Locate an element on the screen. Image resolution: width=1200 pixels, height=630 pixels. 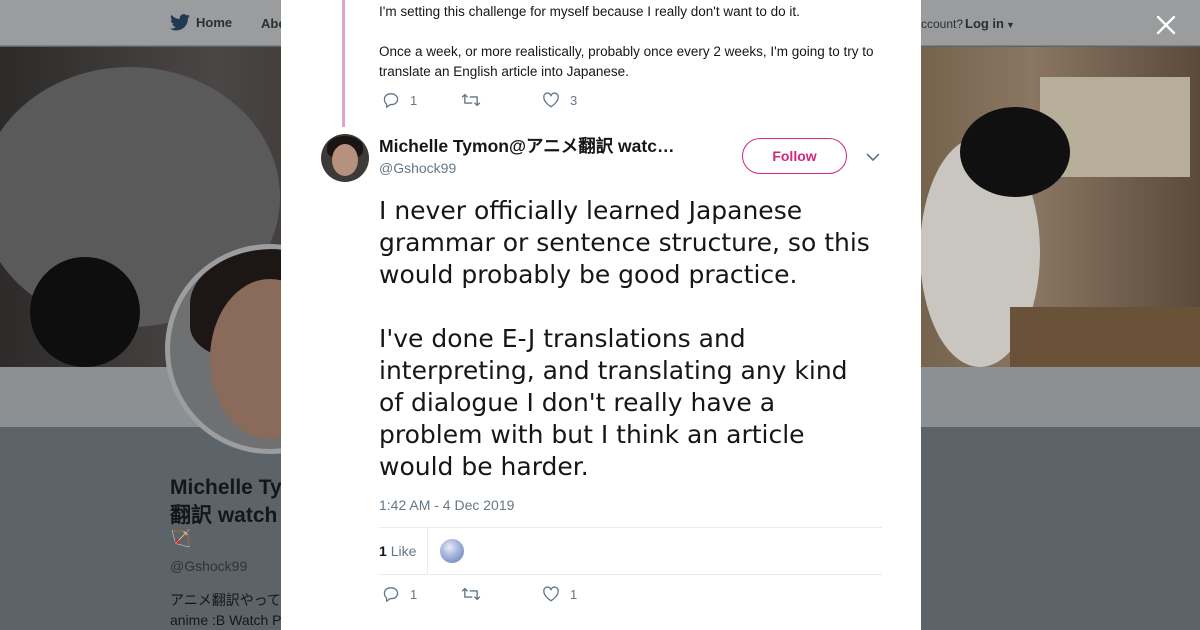
like-button: 1 is located at coordinates (559, 594).